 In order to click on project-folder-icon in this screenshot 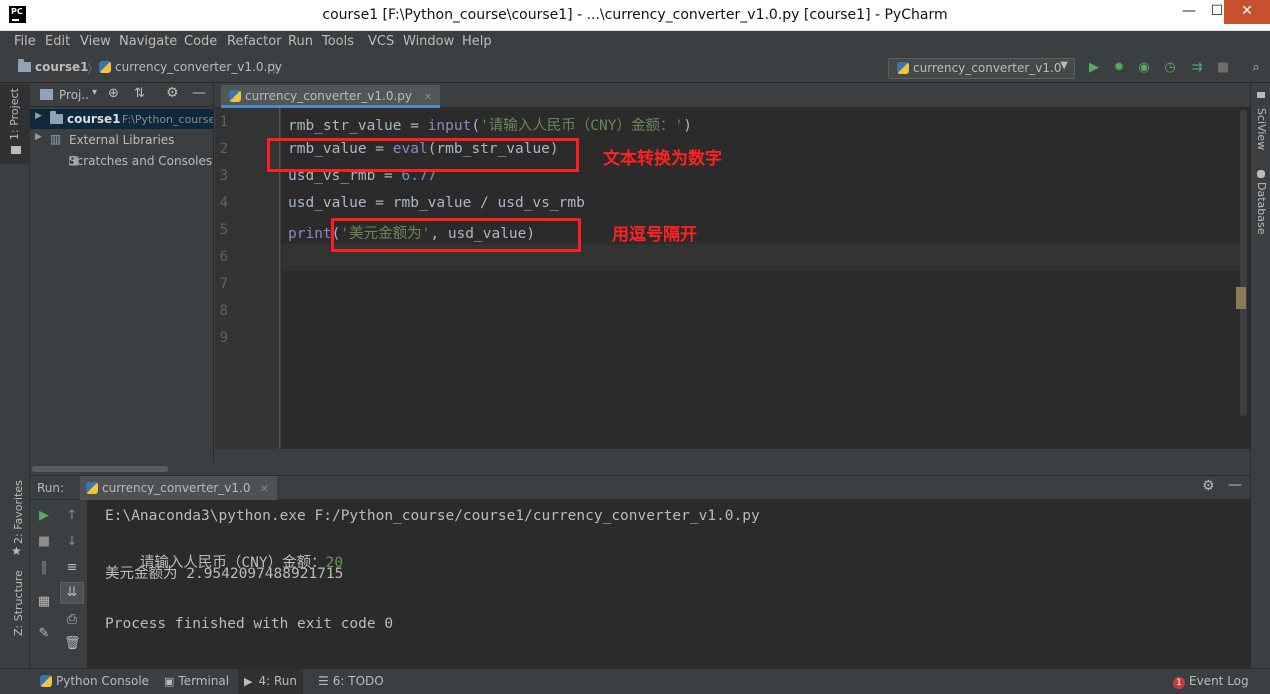, I will do `click(16, 150)`.